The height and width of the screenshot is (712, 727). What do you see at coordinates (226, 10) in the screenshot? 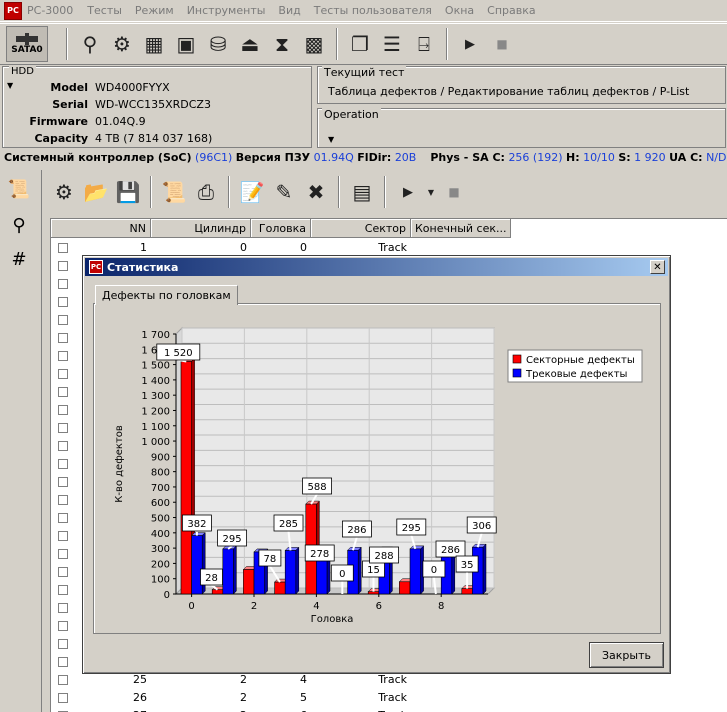
I see `menu-tools: Инструменты` at bounding box center [226, 10].